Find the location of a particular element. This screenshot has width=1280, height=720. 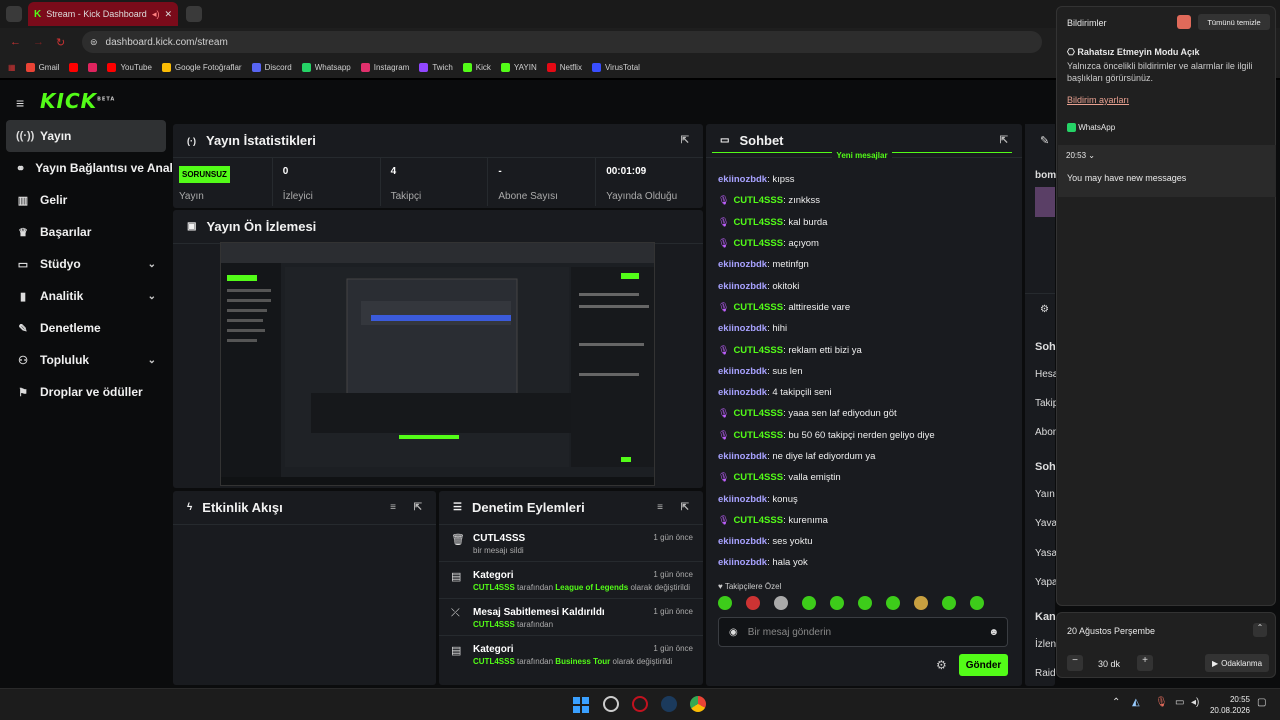

stream-preview-video is located at coordinates (437, 364).